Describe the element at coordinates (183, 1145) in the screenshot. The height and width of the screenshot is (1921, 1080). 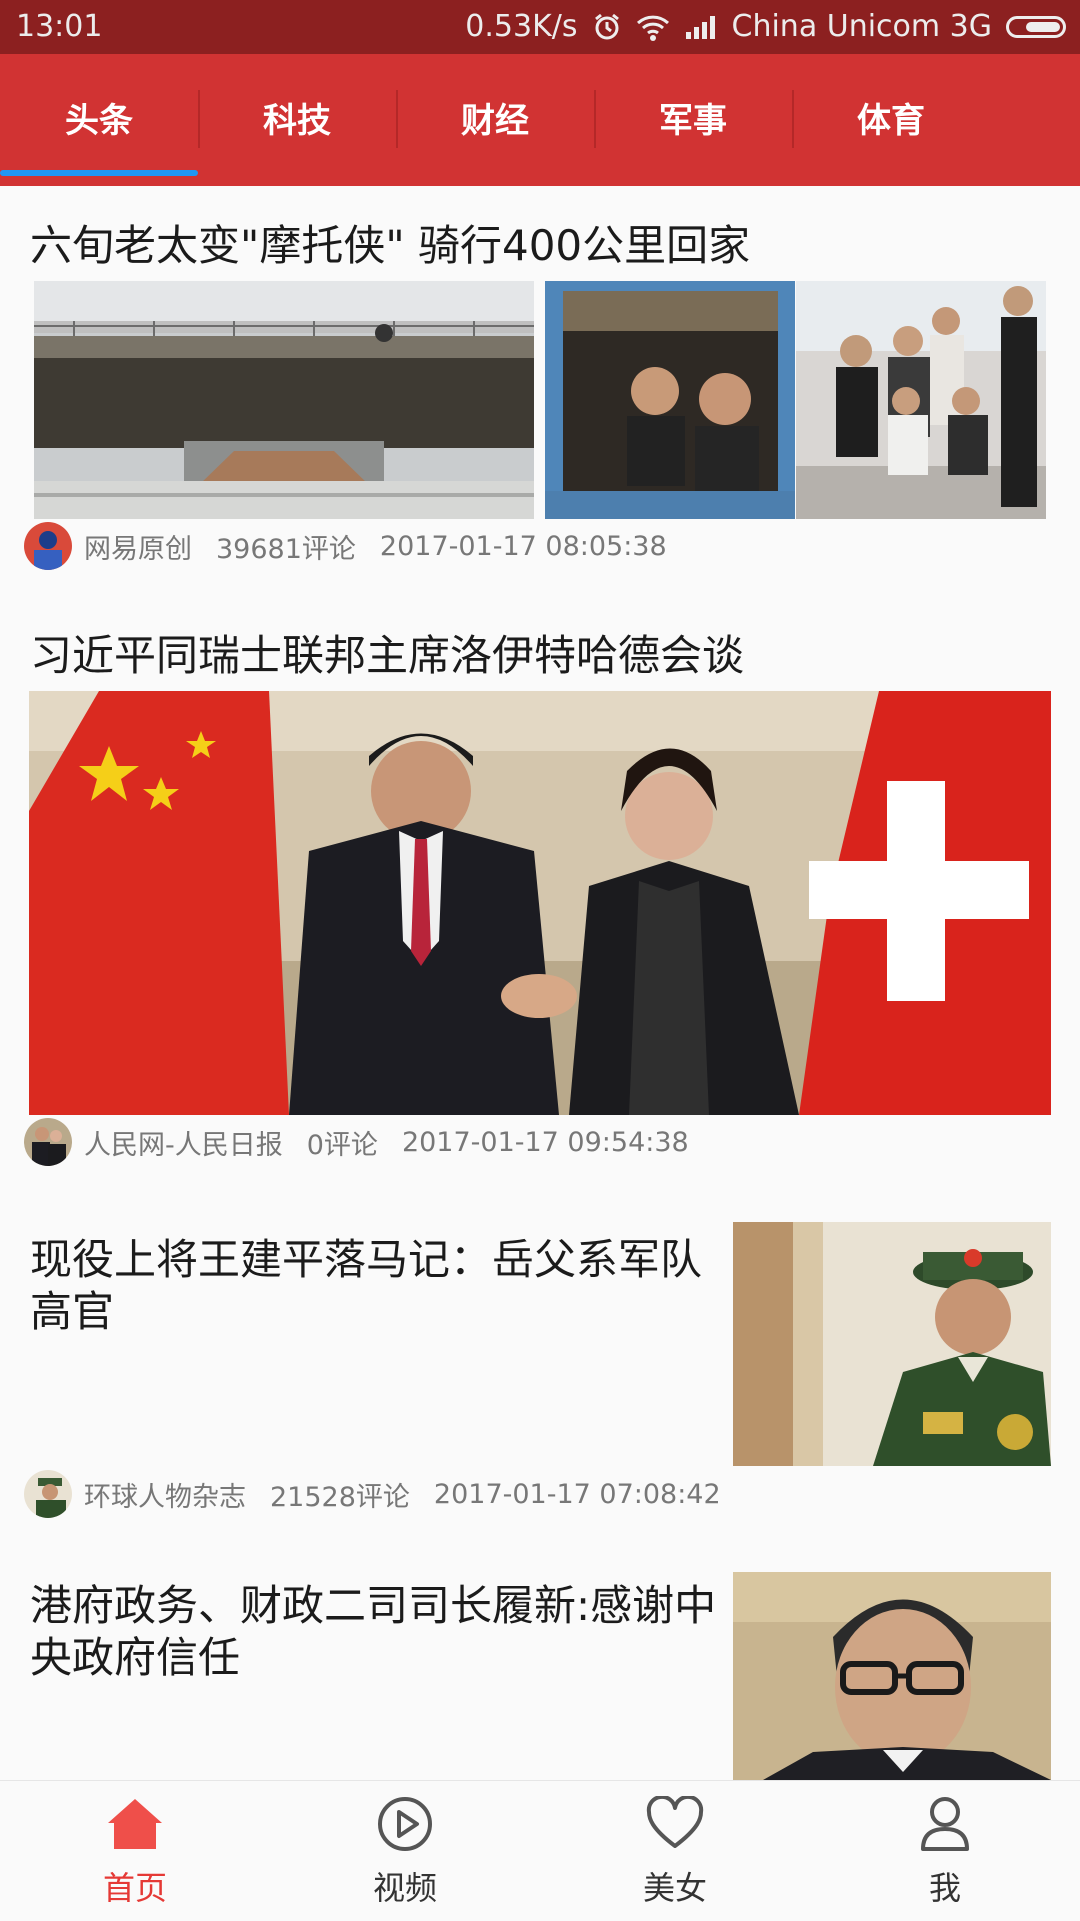
I see `news-source: 人民网-人民日报` at that location.